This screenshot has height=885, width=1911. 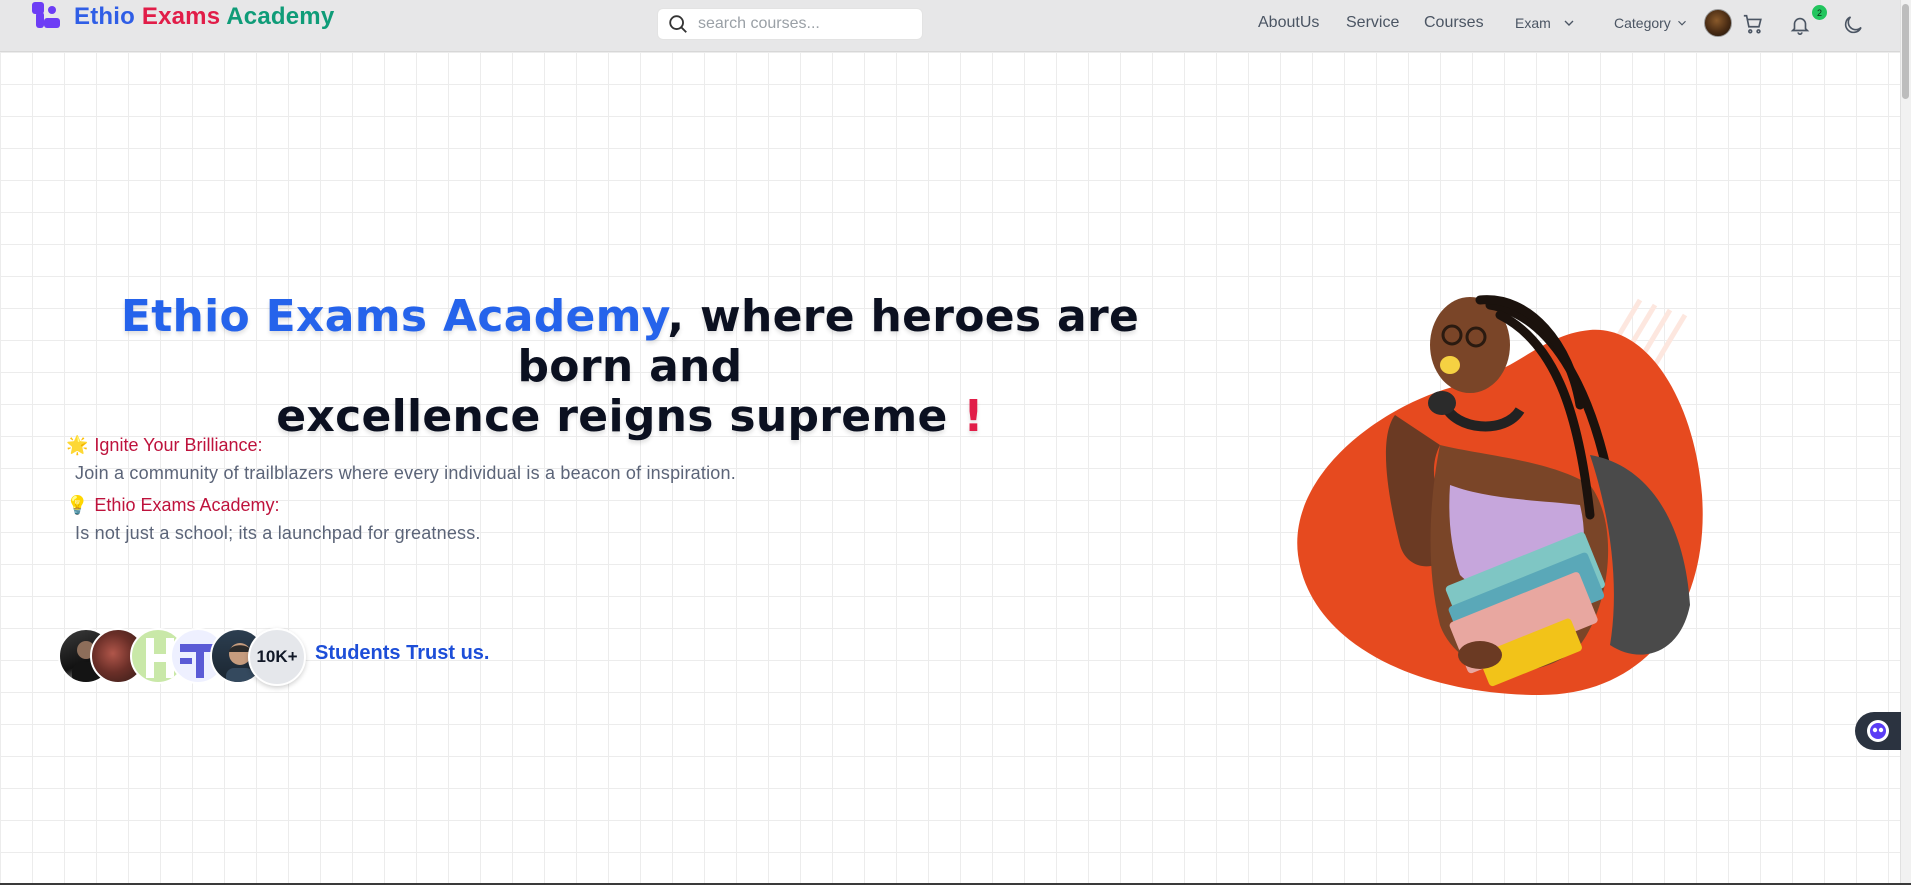 What do you see at coordinates (1454, 23) in the screenshot?
I see `nav-link-courses: Courses` at bounding box center [1454, 23].